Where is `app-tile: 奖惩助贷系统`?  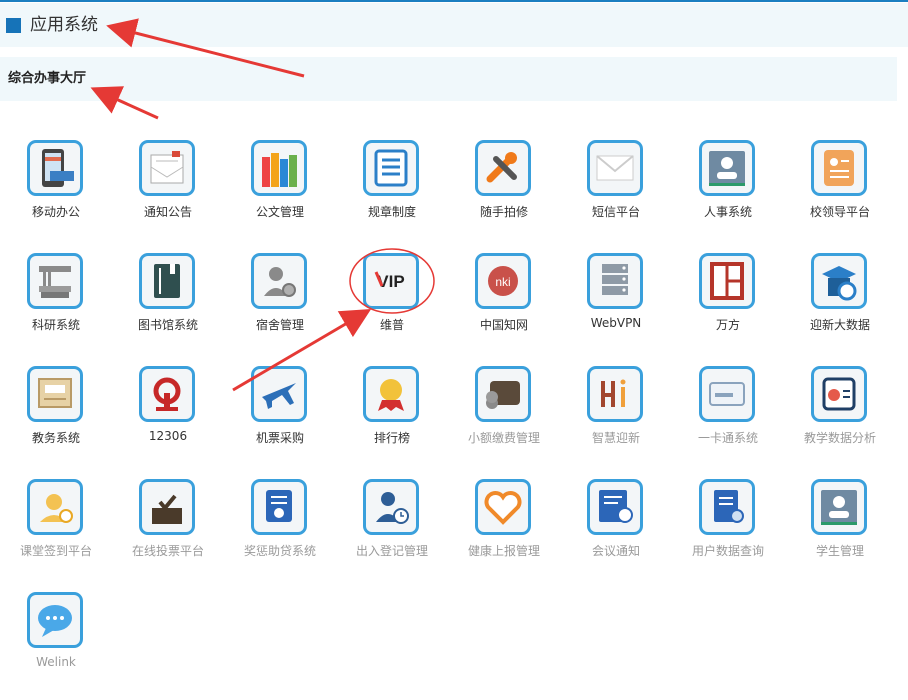
app-tile: 奖惩助贷系统 is located at coordinates (280, 533).